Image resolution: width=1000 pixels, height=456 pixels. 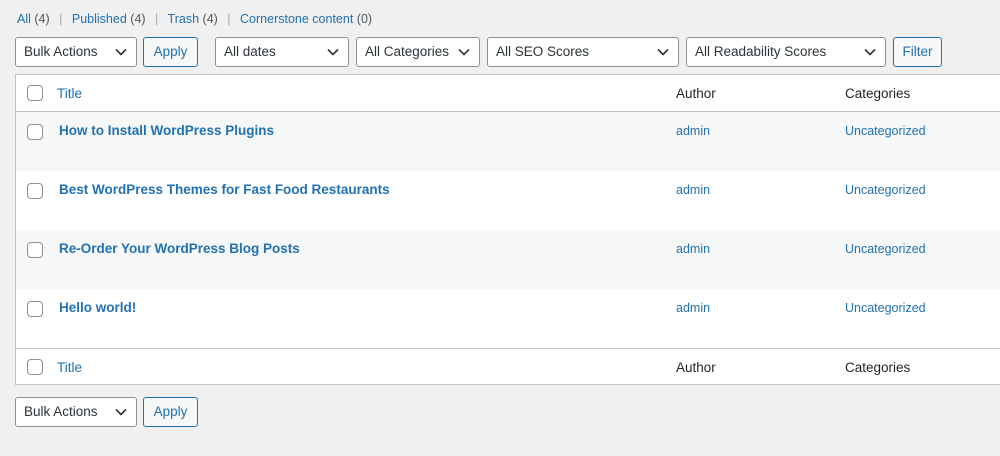 I want to click on bulk-actions-select: Bulk Actions, so click(x=76, y=52).